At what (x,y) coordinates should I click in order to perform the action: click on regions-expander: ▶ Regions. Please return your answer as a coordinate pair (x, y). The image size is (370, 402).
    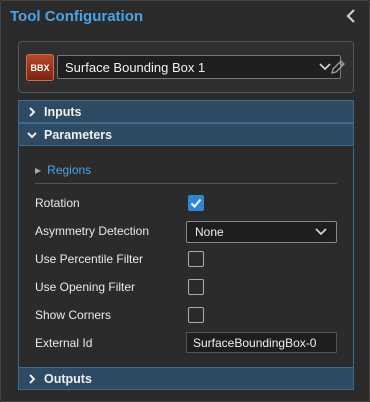
    Looking at the image, I should click on (63, 170).